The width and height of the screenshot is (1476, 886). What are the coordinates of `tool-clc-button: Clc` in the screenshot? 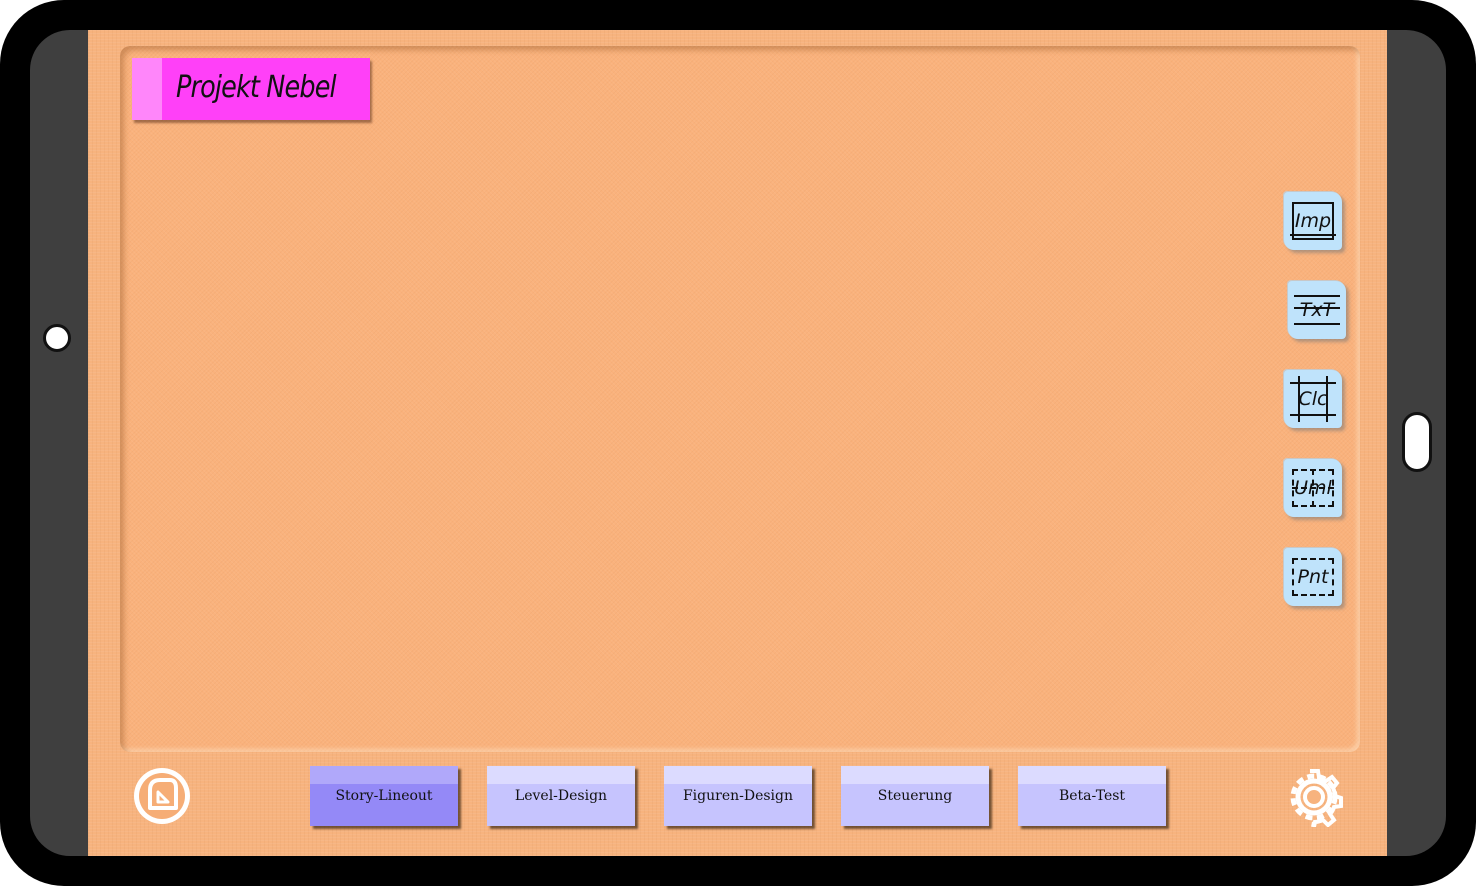 It's located at (1313, 399).